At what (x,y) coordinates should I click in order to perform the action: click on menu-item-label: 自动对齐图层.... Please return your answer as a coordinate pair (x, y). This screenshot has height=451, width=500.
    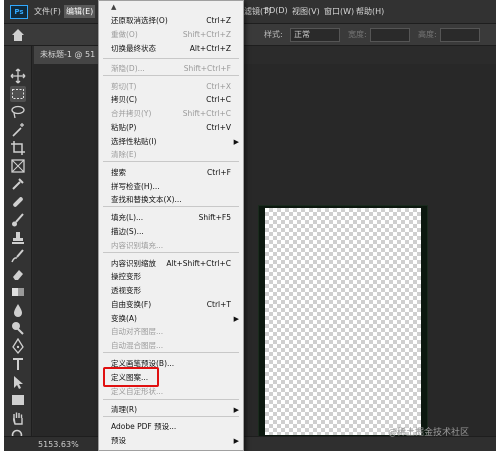
    Looking at the image, I should click on (137, 331).